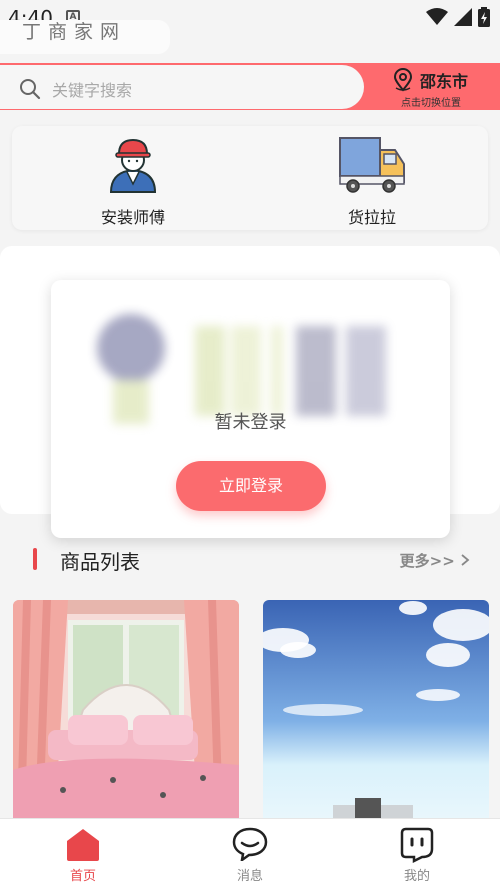 The width and height of the screenshot is (500, 888). I want to click on search-icon, so click(30, 89).